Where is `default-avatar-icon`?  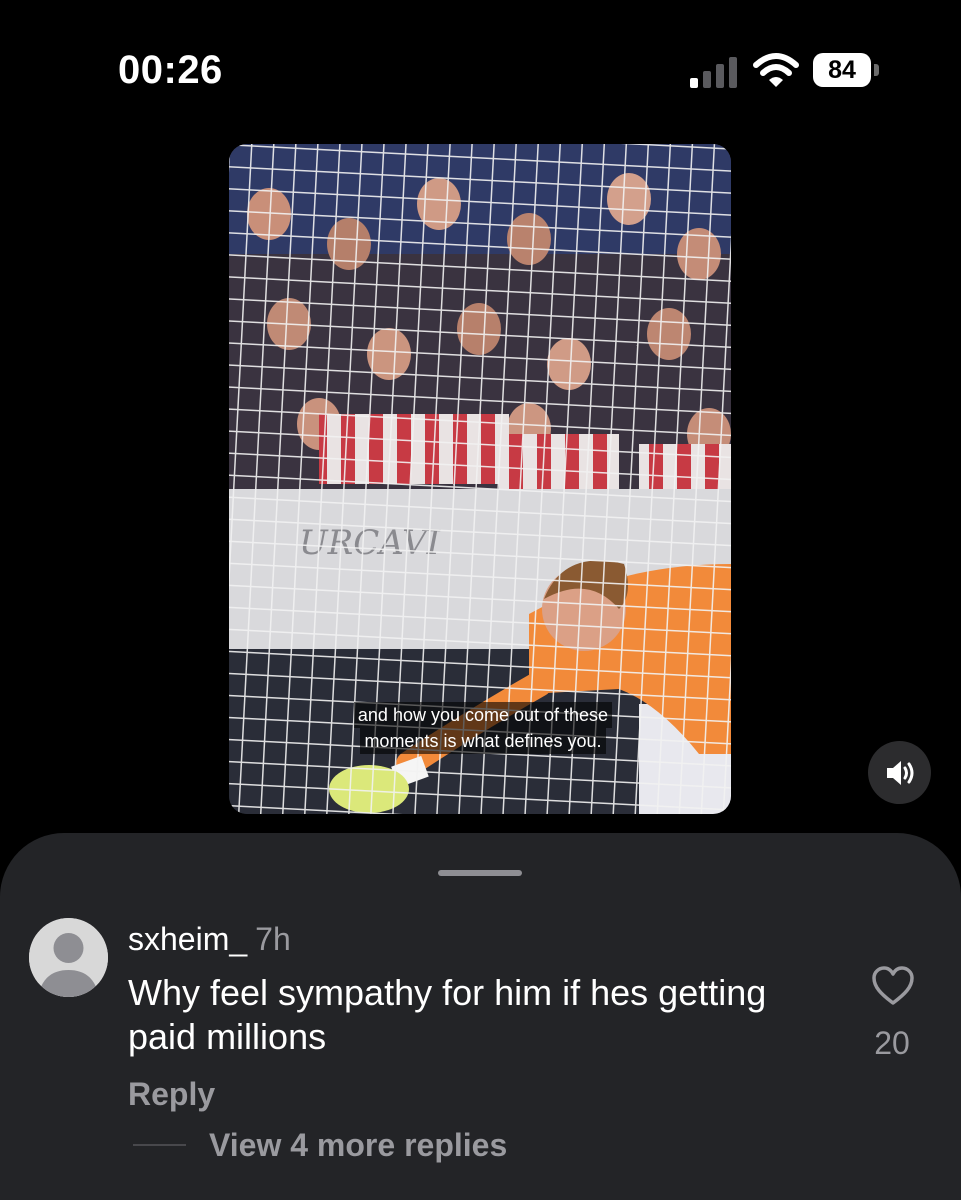 default-avatar-icon is located at coordinates (68, 957).